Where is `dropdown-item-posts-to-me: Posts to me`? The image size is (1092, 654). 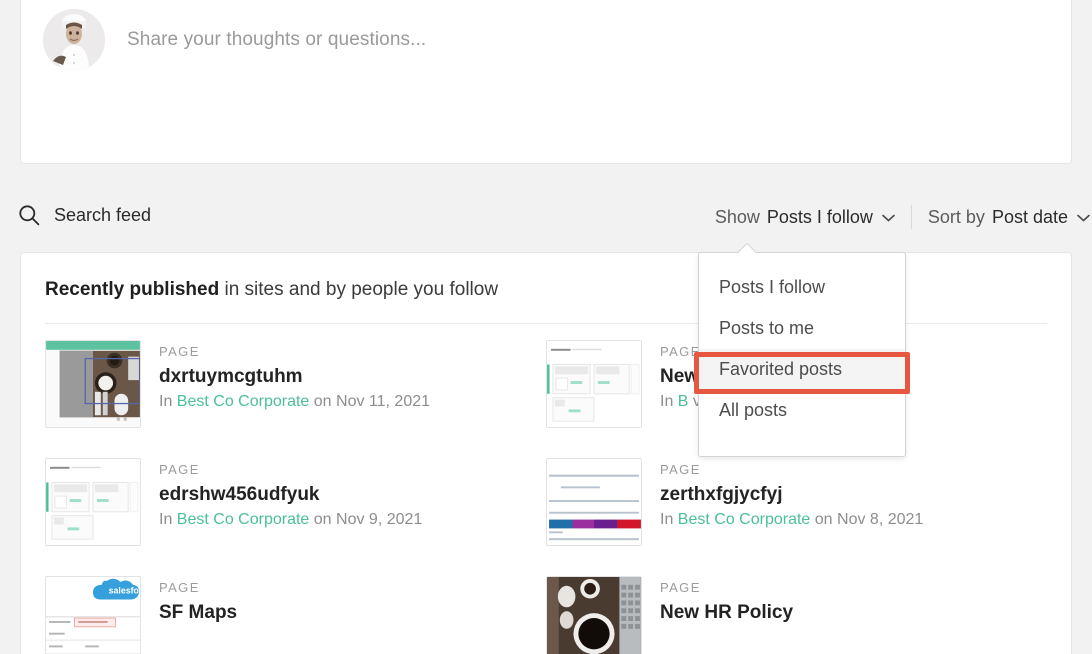 dropdown-item-posts-to-me: Posts to me is located at coordinates (802, 328).